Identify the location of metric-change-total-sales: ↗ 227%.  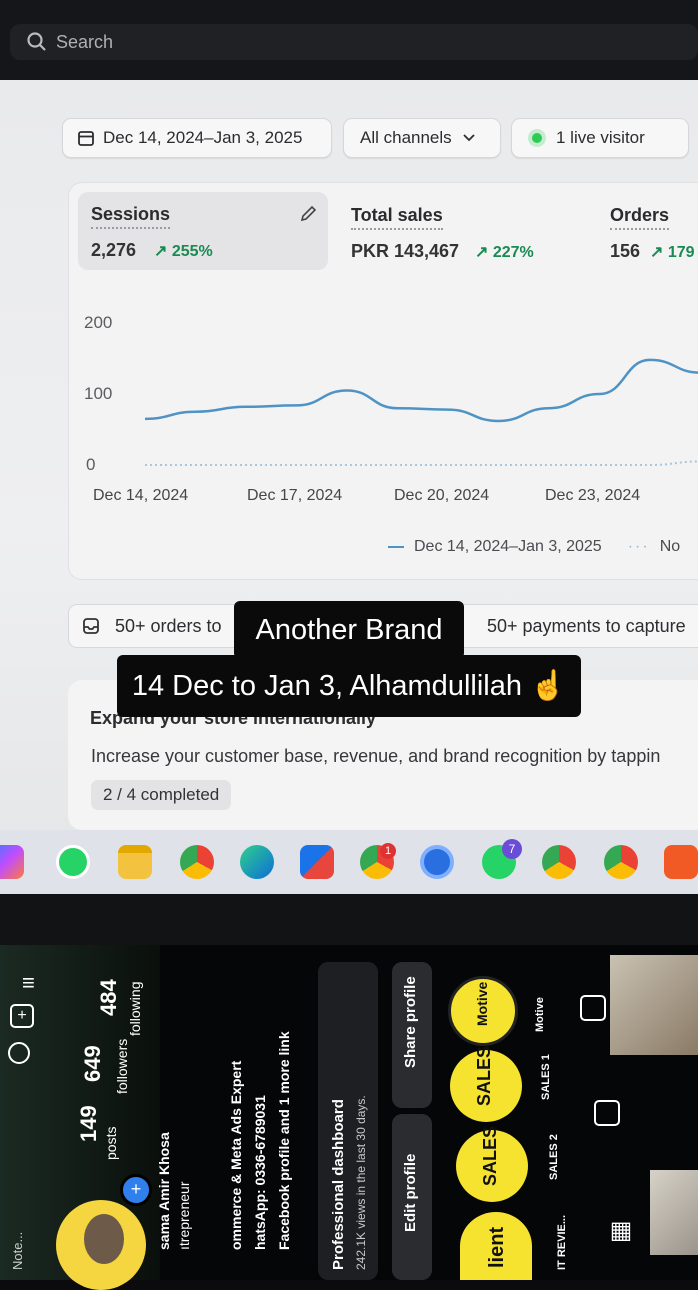
(504, 252).